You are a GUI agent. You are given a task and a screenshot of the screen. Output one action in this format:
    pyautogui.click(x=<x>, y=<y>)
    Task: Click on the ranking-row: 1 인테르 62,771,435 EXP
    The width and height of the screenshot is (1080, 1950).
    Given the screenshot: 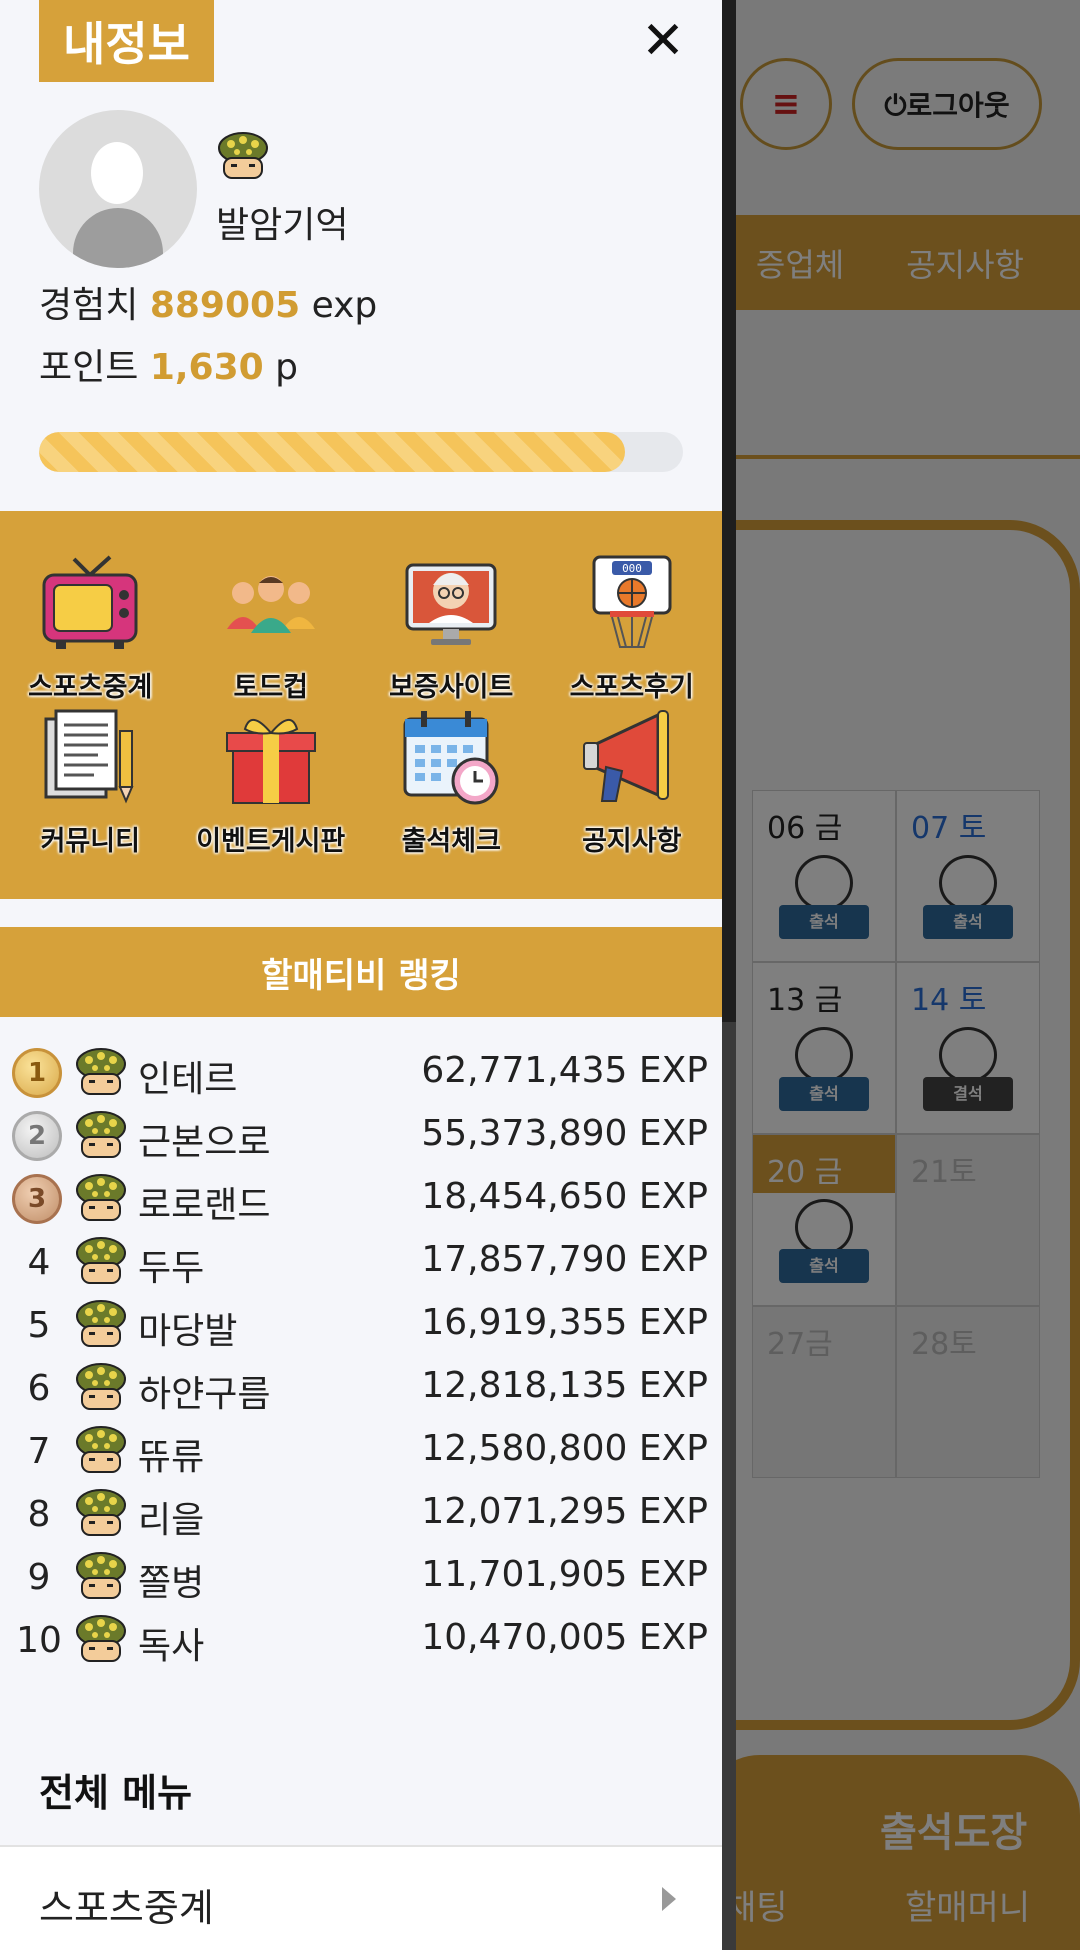 What is the action you would take?
    pyautogui.click(x=361, y=1071)
    